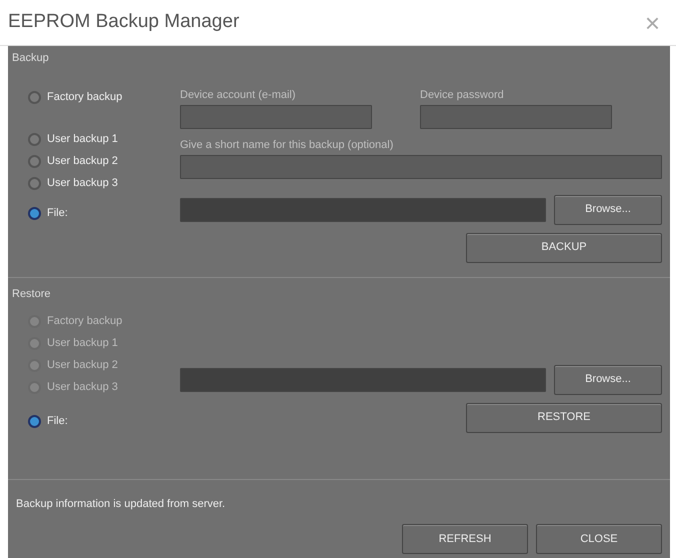 This screenshot has height=558, width=676. What do you see at coordinates (121, 504) in the screenshot?
I see `status-text: Backup information is updated from server.` at bounding box center [121, 504].